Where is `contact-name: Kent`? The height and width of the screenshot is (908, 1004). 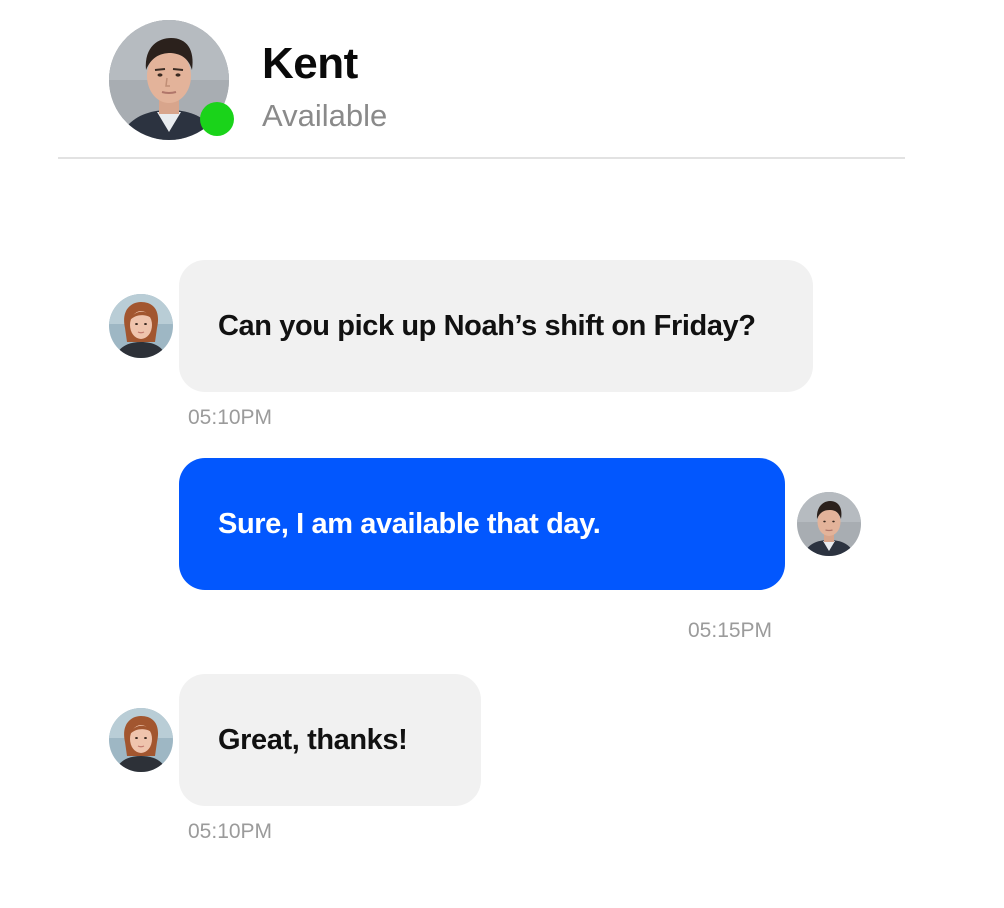 contact-name: Kent is located at coordinates (310, 63).